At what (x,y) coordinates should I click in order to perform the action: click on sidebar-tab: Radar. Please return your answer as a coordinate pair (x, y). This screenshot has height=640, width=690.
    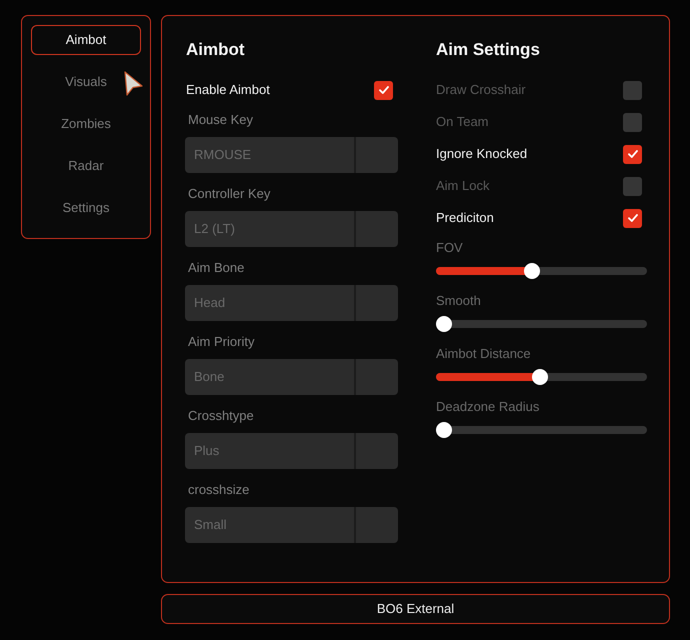
    Looking at the image, I should click on (86, 166).